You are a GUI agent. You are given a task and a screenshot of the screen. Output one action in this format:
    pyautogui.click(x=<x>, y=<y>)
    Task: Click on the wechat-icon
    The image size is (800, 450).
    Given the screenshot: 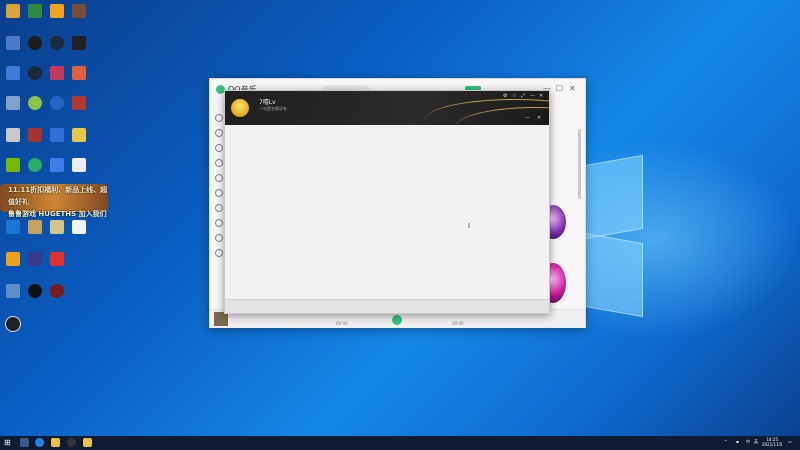 What is the action you would take?
    pyautogui.click(x=35, y=165)
    